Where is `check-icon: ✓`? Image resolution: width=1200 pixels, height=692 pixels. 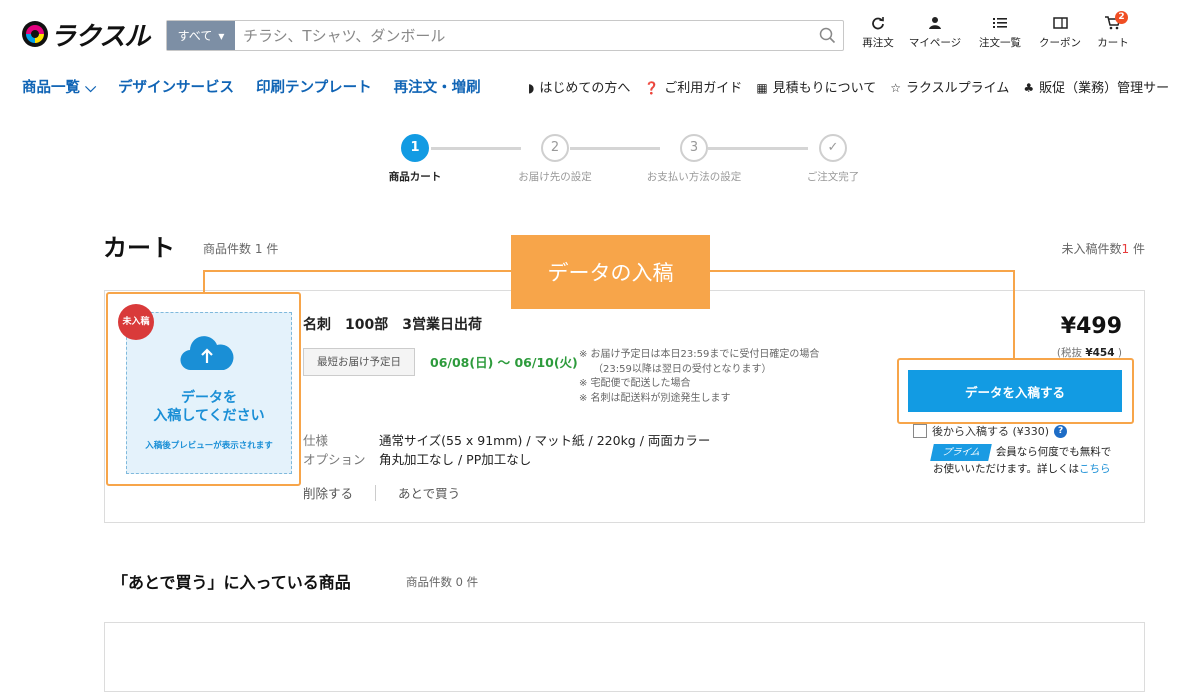 check-icon: ✓ is located at coordinates (833, 148).